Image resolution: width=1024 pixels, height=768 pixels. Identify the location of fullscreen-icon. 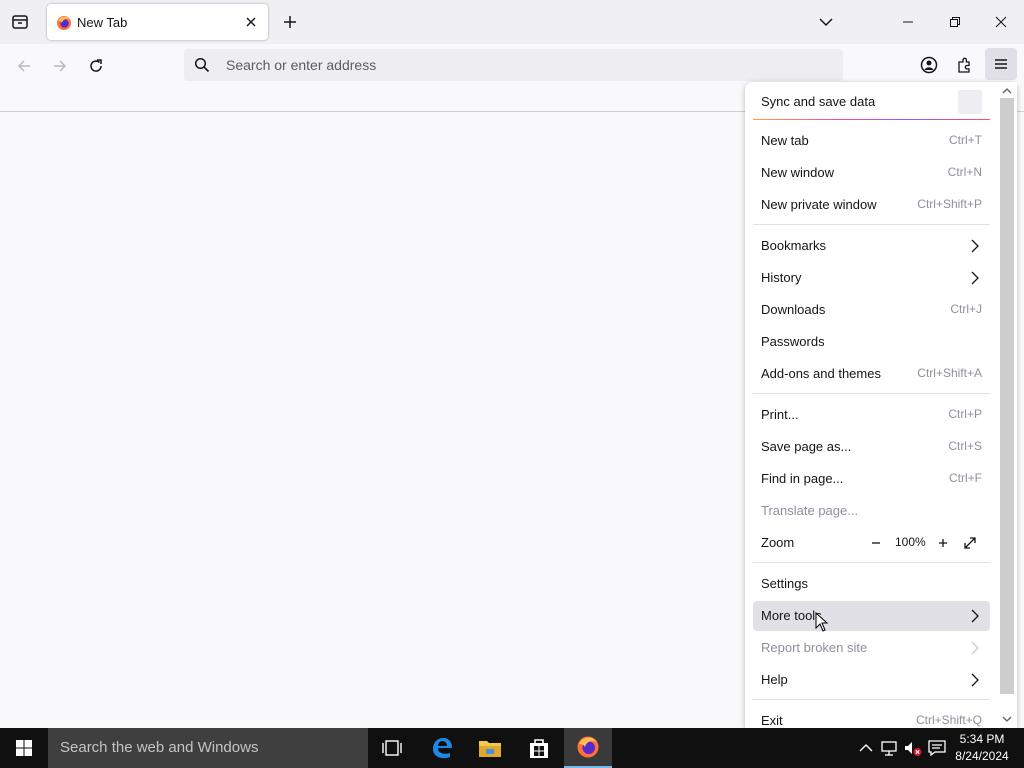
(970, 543).